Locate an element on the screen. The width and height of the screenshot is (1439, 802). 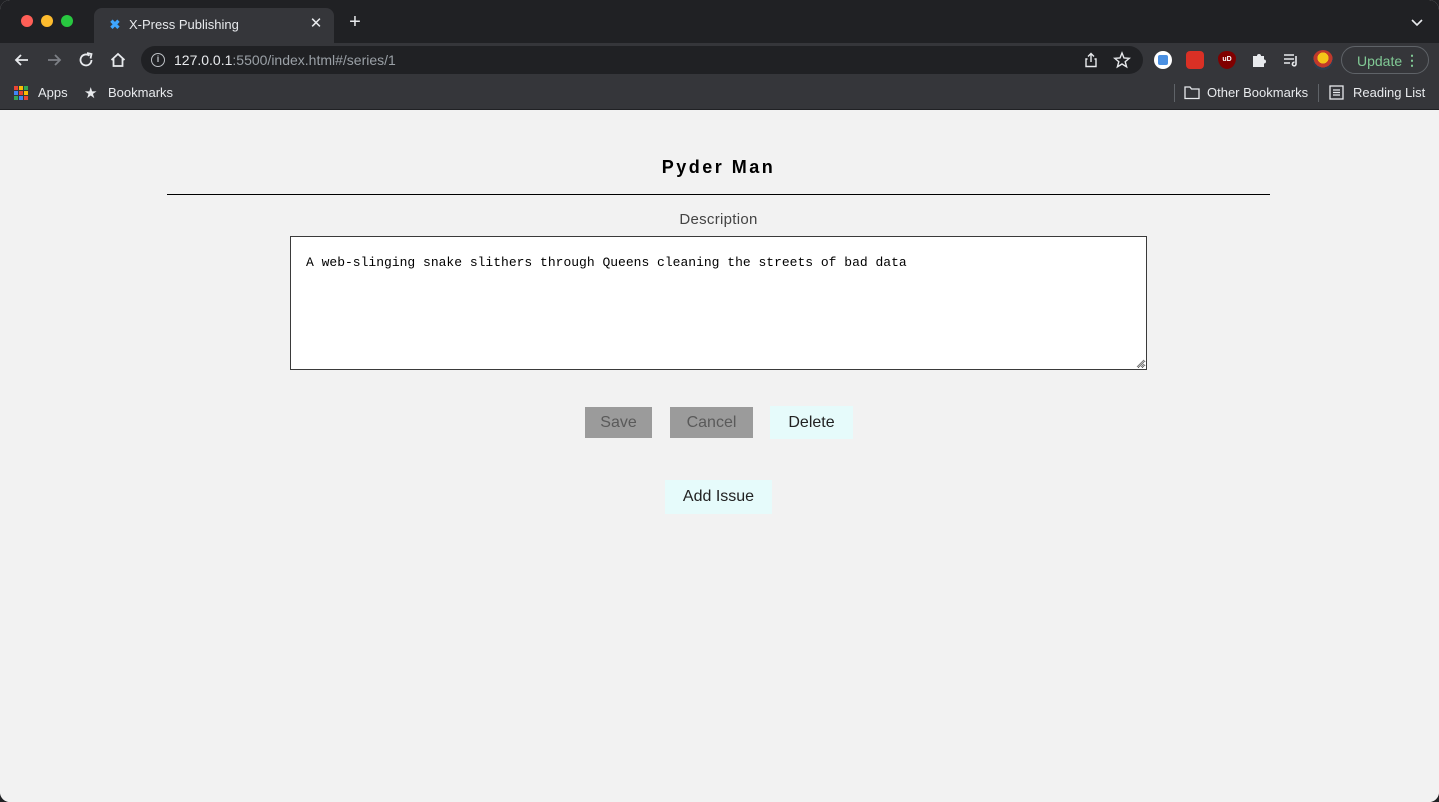
address-bar: i 127.0.0.1:5500/index.html#/series/1 is located at coordinates (642, 60).